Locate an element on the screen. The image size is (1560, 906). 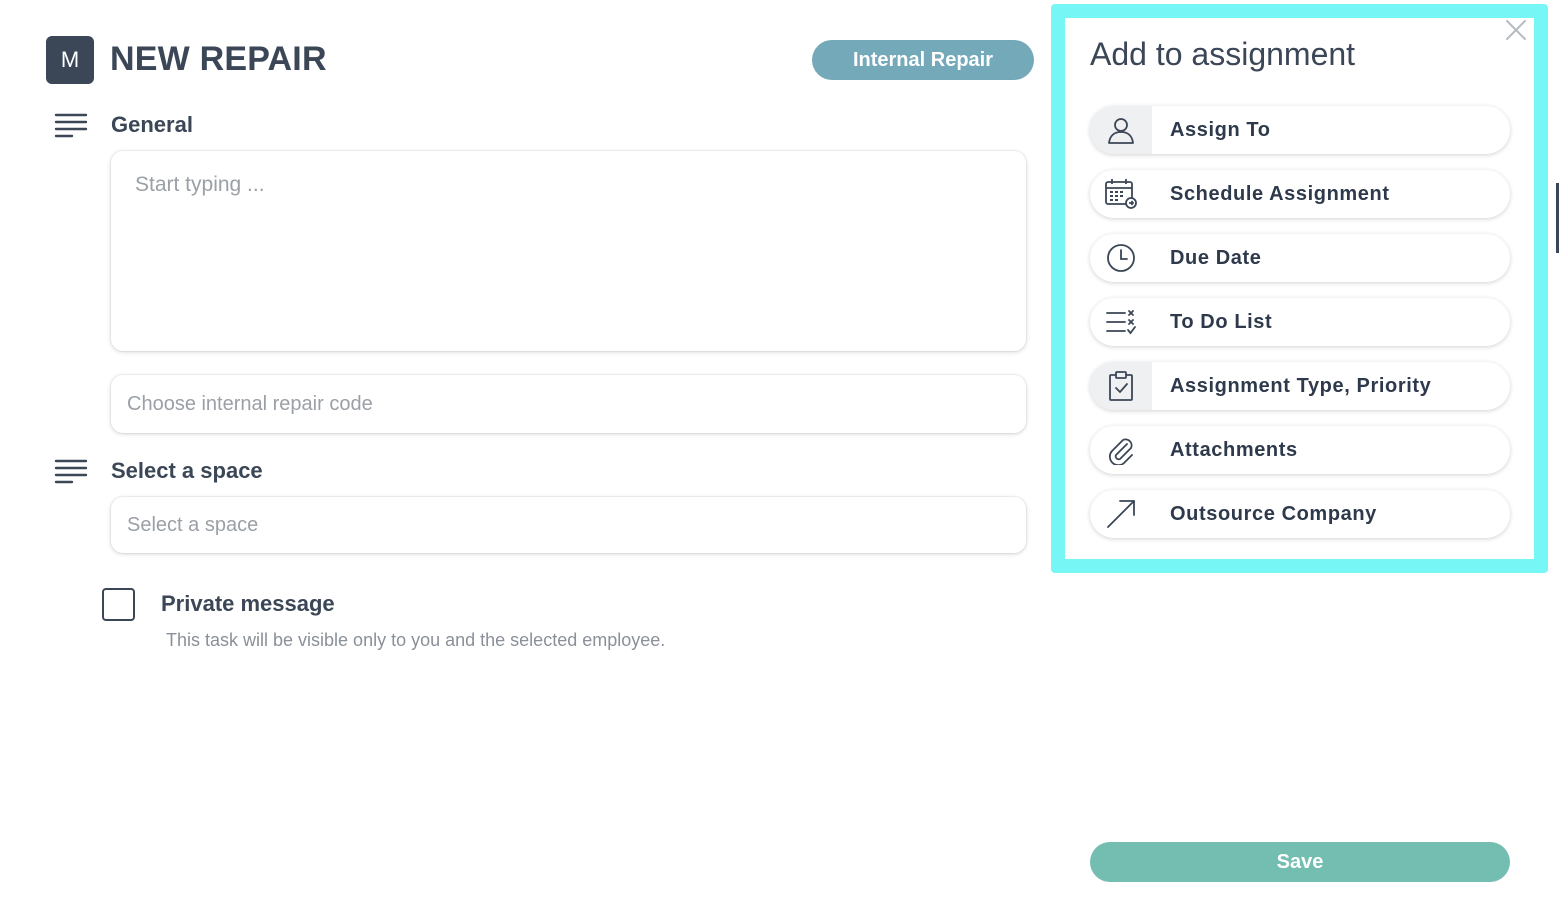
close-icon is located at coordinates (1516, 30).